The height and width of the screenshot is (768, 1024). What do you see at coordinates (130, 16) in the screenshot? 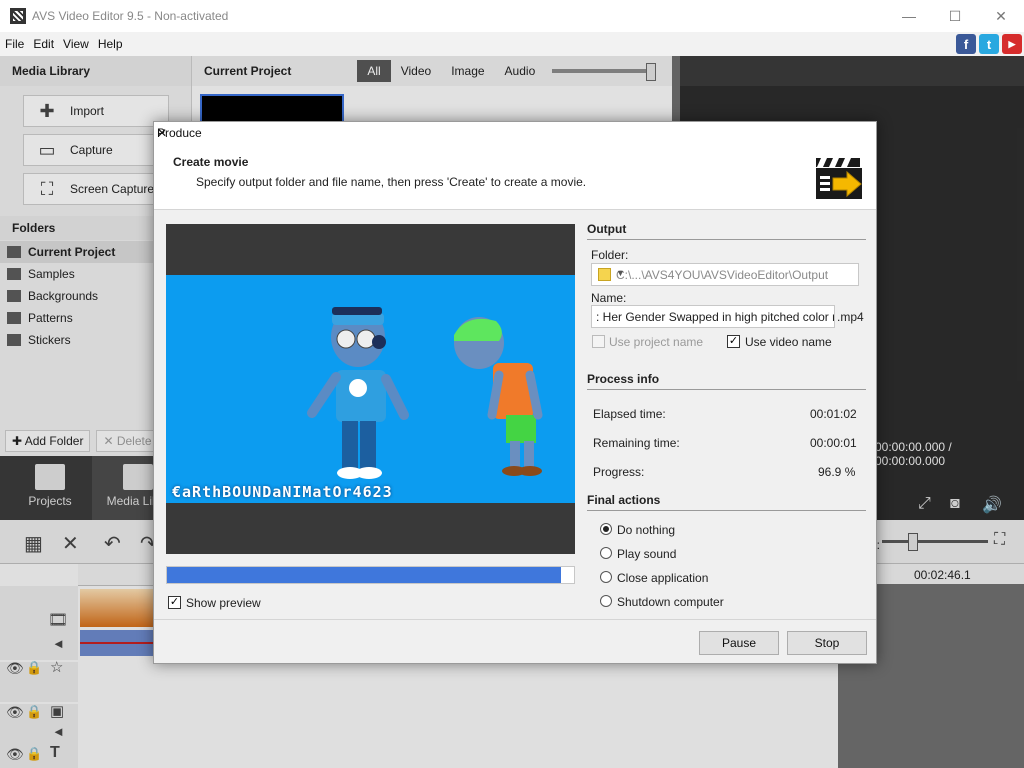
I see `window-title: AVS Video Editor 9.5 - Non-activated` at bounding box center [130, 16].